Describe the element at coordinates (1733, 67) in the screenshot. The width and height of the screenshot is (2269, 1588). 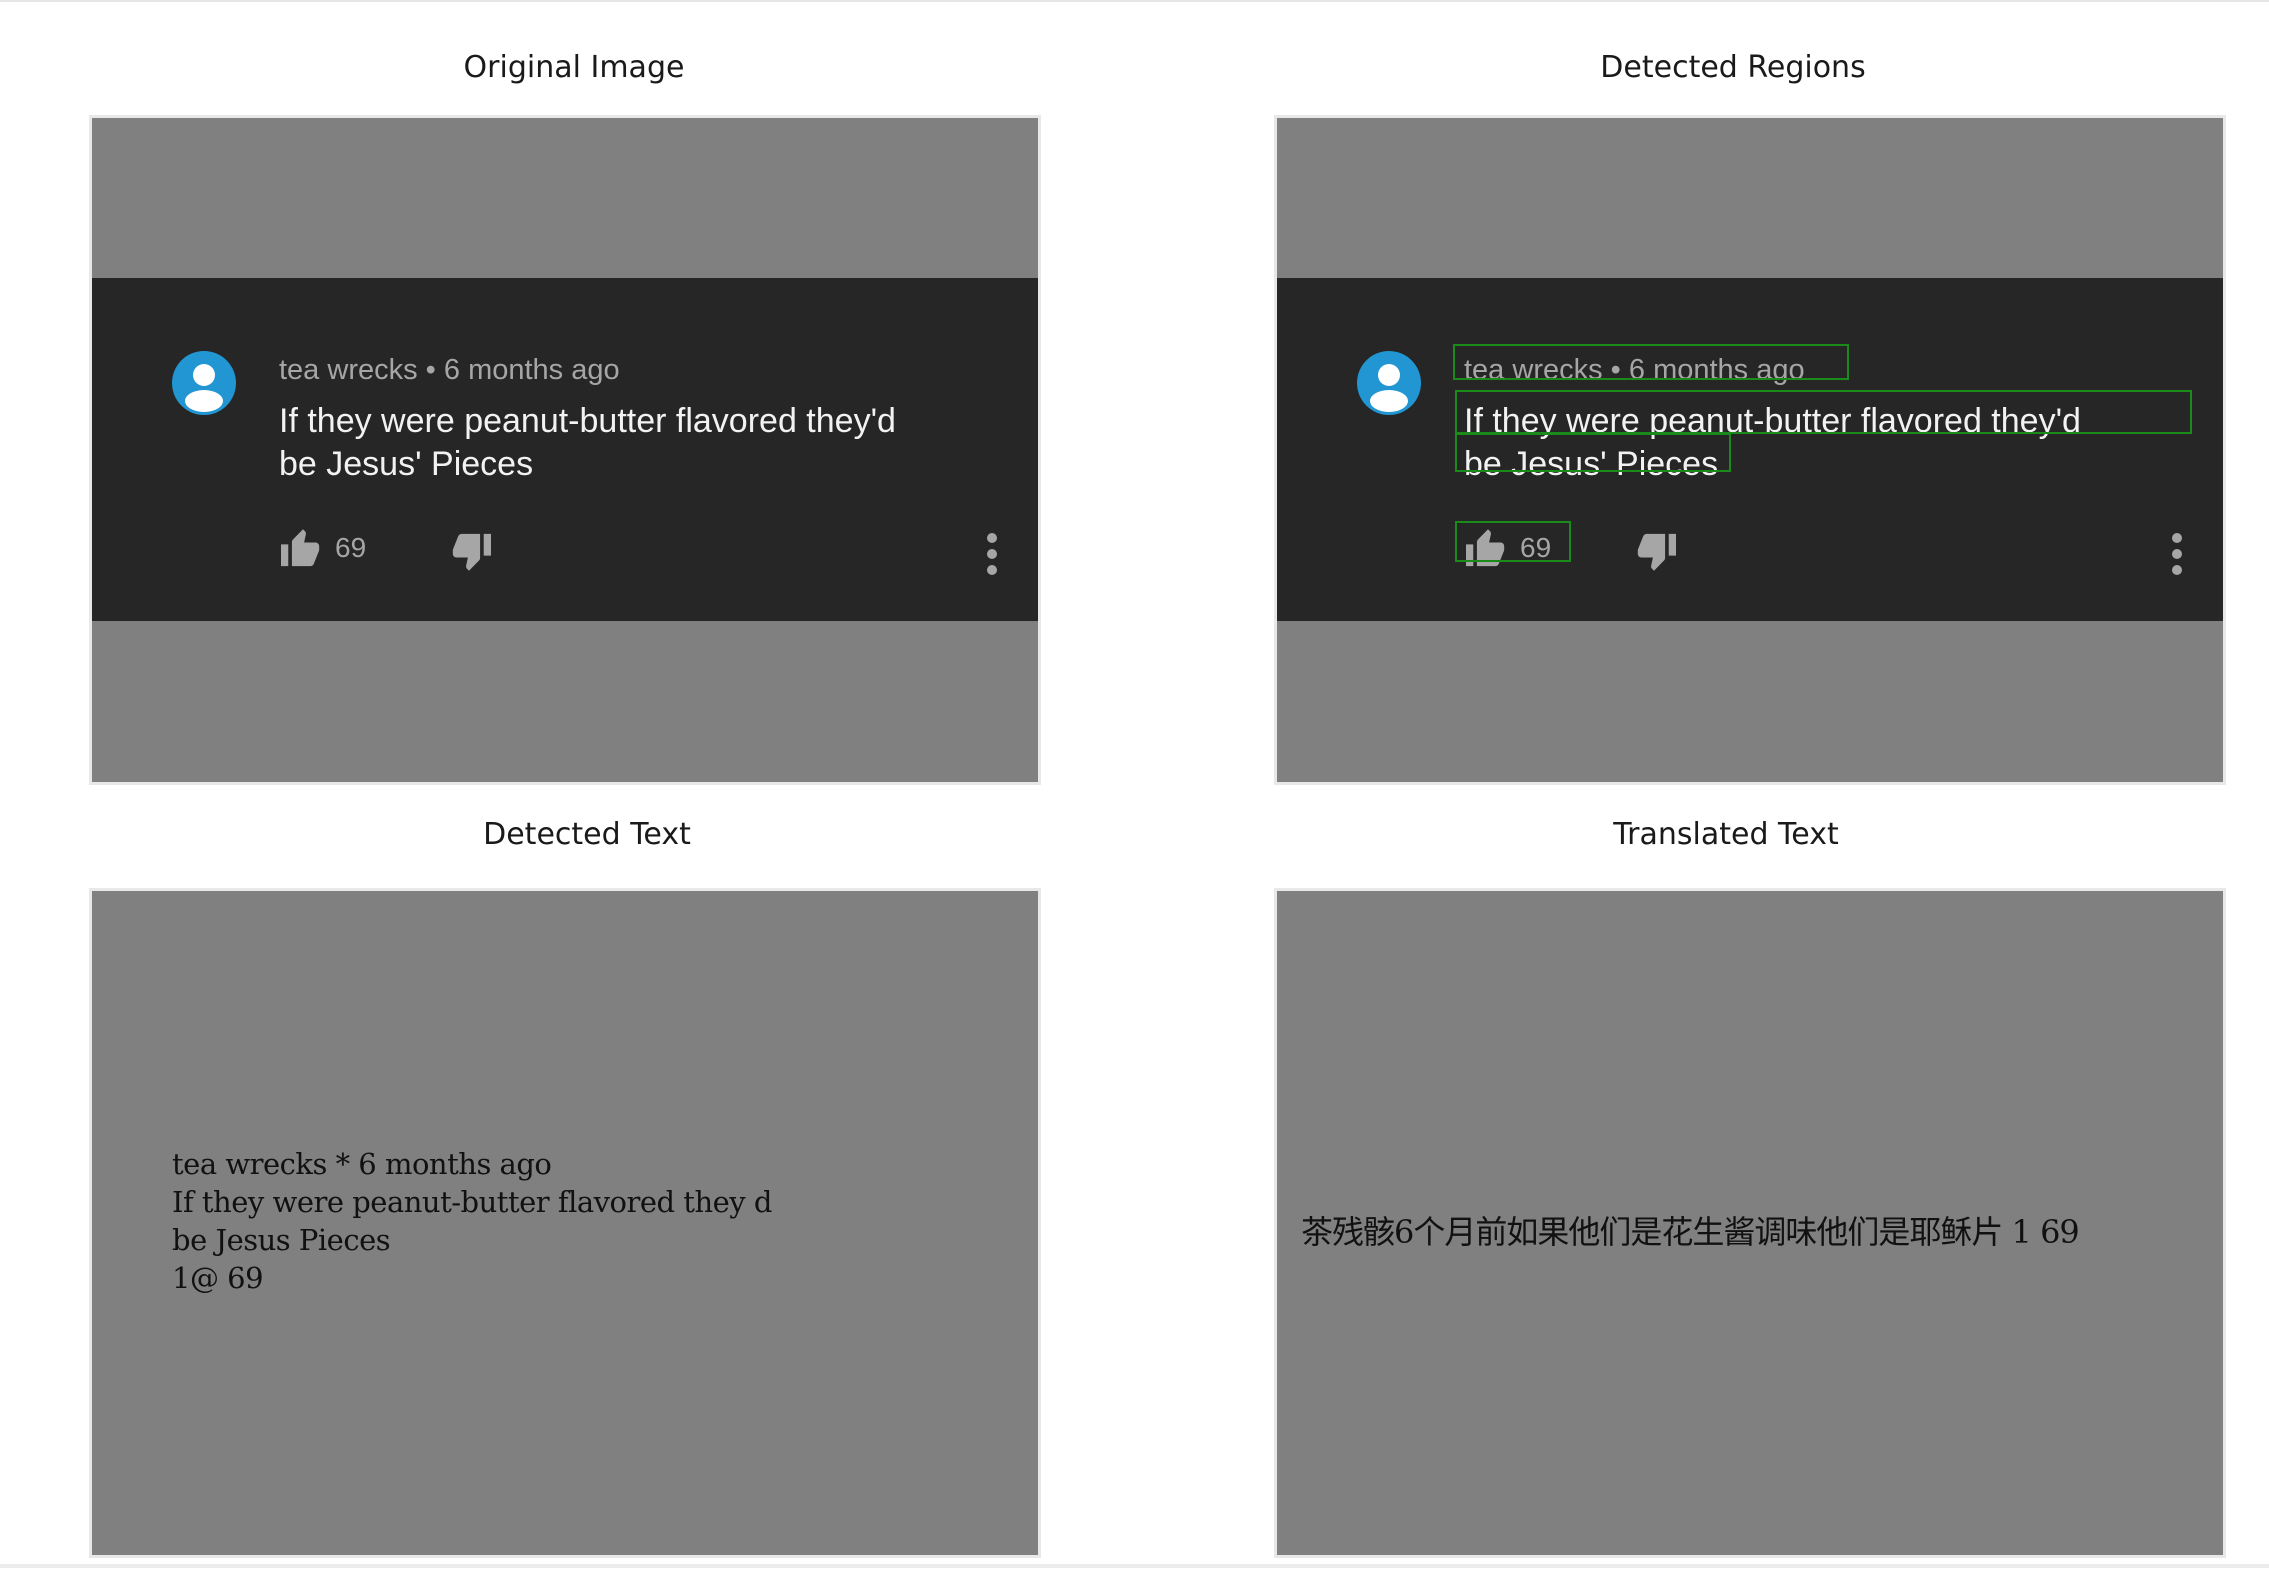
I see `panel-title-detected-regions: Detected Regions` at that location.